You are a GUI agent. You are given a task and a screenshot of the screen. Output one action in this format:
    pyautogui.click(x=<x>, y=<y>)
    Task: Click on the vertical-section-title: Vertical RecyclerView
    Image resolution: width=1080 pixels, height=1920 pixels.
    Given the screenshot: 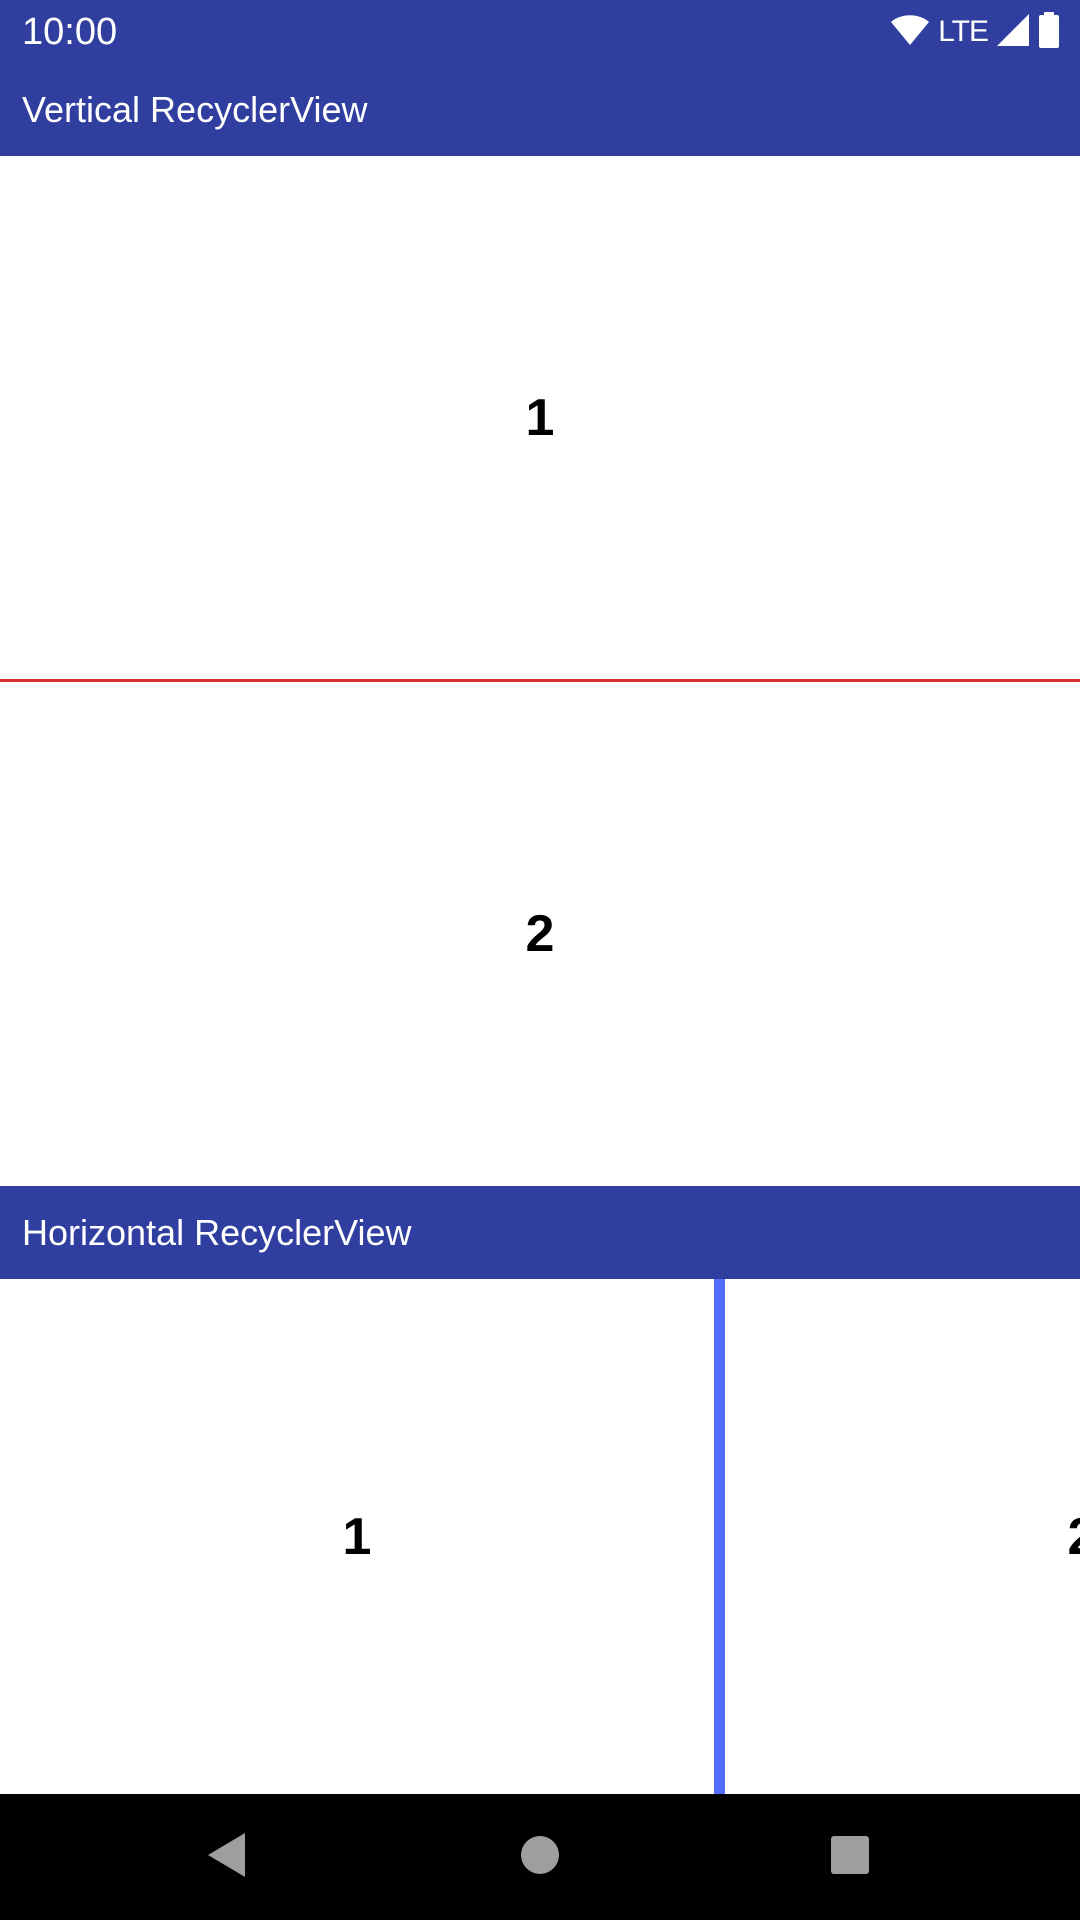 What is the action you would take?
    pyautogui.click(x=195, y=109)
    